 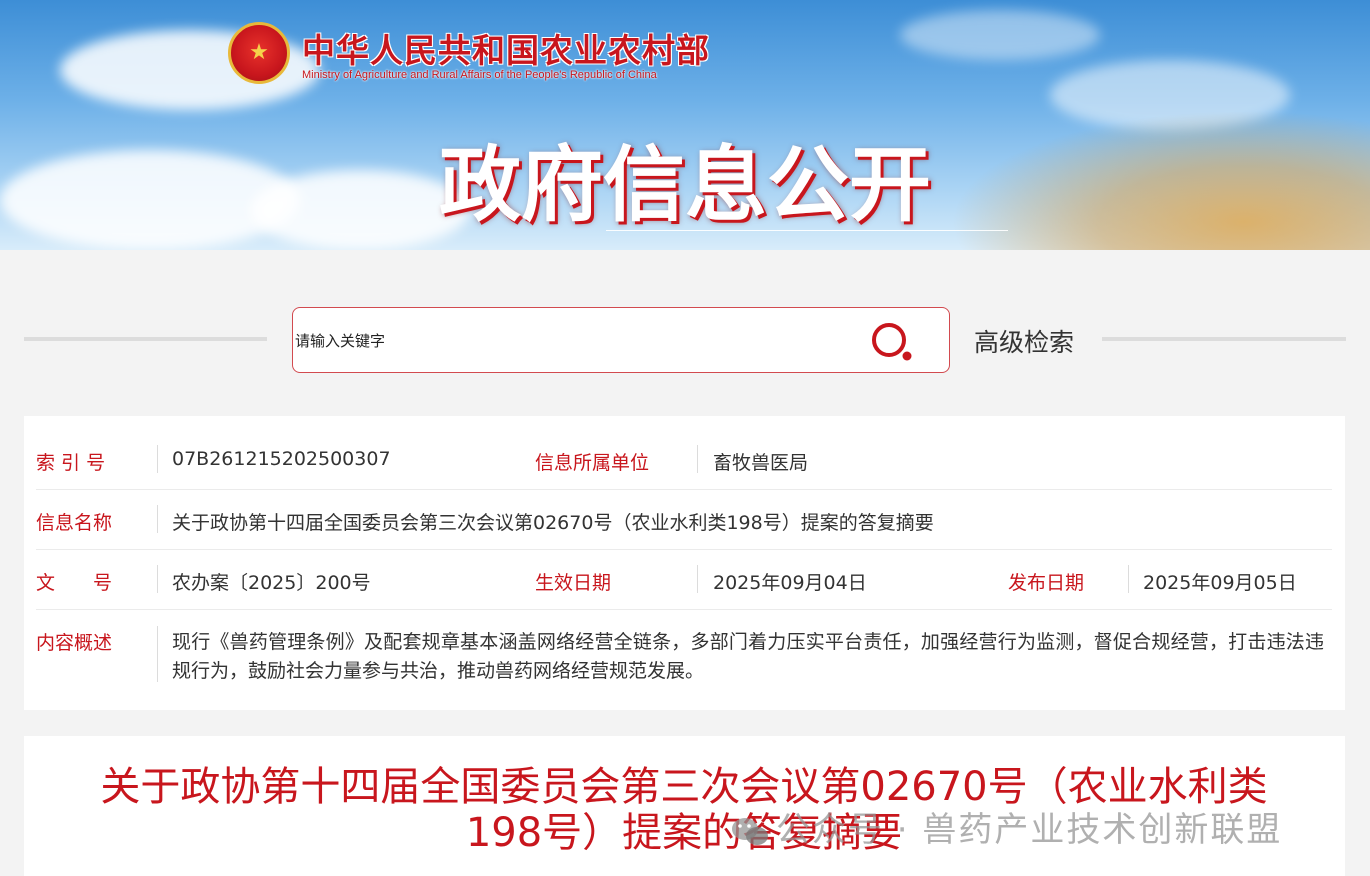 What do you see at coordinates (1000, 35) in the screenshot?
I see `cloud-decoration` at bounding box center [1000, 35].